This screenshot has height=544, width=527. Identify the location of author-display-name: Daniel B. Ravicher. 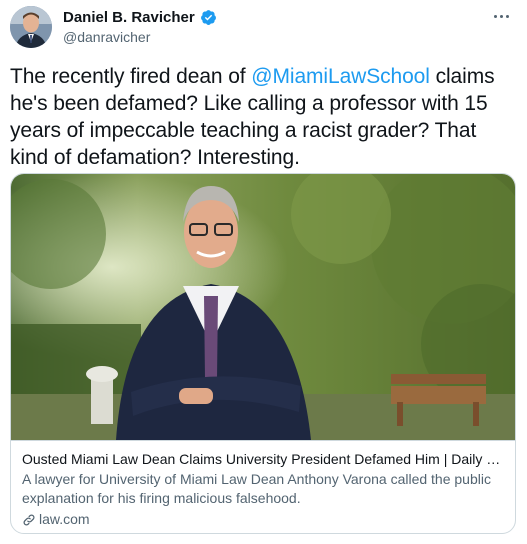
(129, 17).